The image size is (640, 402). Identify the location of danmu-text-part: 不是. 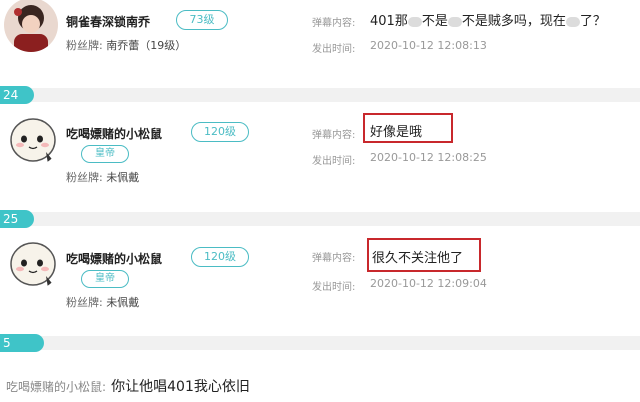
(434, 21).